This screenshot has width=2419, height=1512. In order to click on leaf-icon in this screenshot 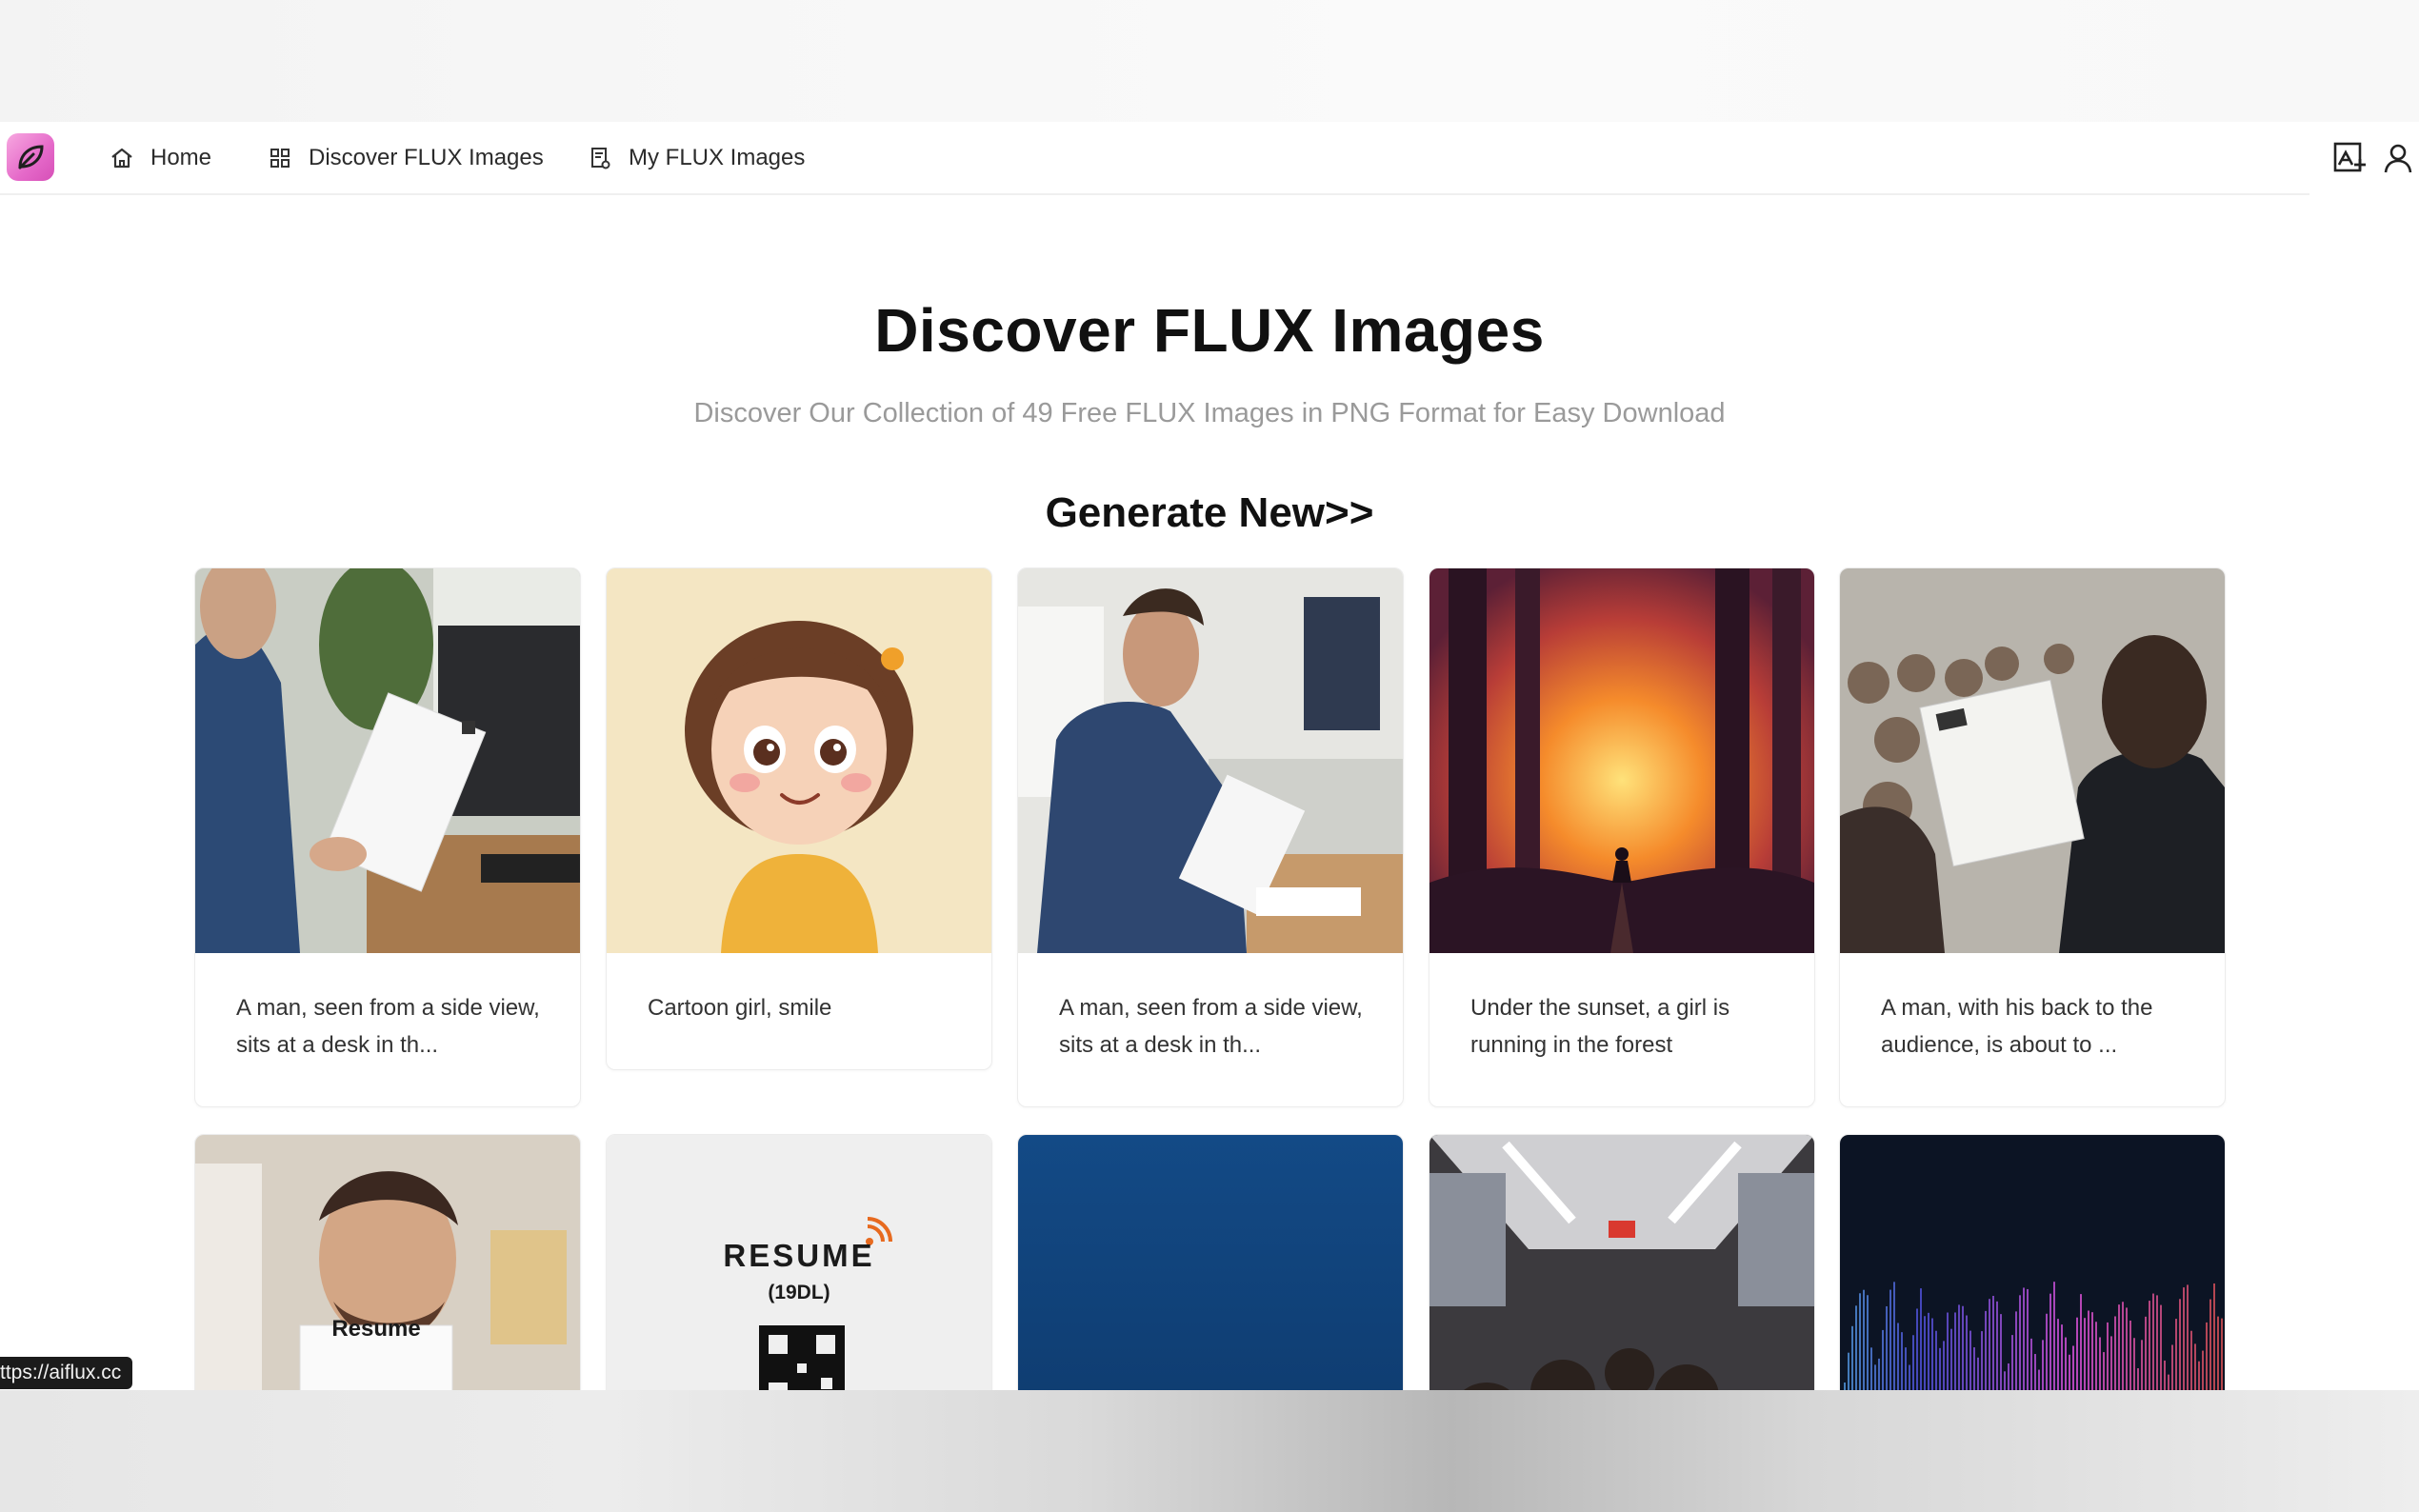, I will do `click(31, 157)`.